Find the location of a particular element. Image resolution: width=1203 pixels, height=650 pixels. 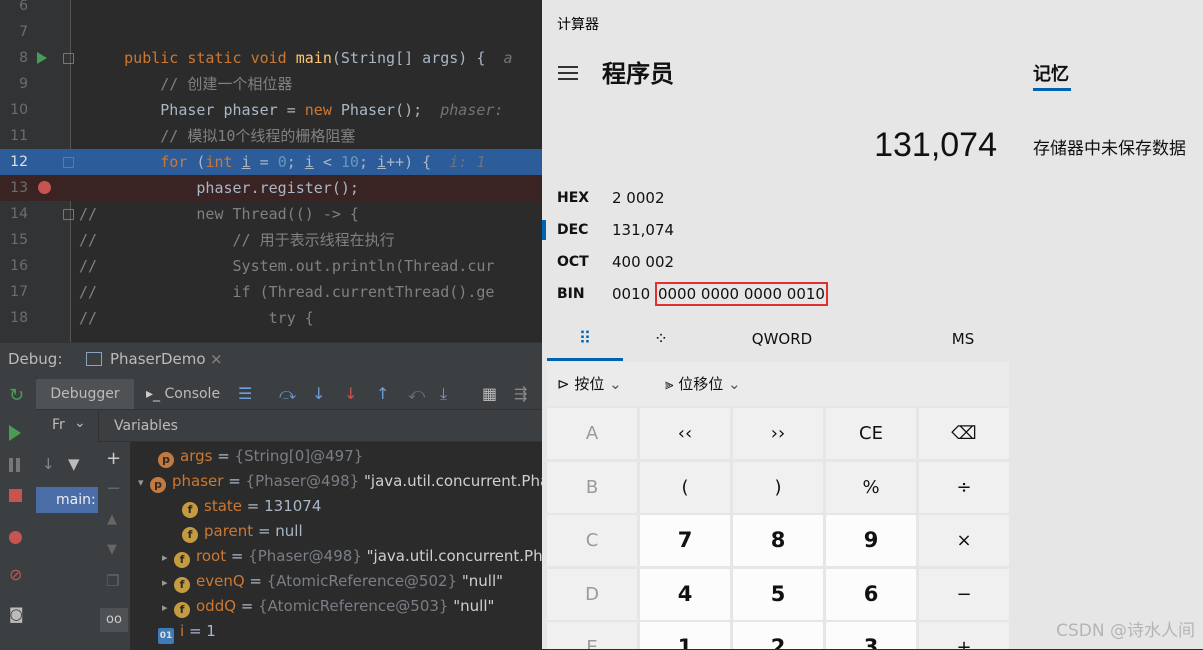

code-line: 11 // 模拟10个线程的栅格阻塞 is located at coordinates (271, 136).